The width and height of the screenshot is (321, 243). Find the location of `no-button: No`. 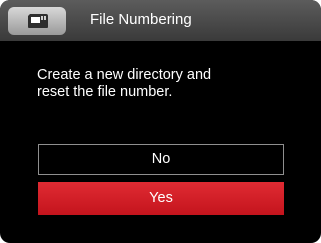

no-button: No is located at coordinates (161, 159).